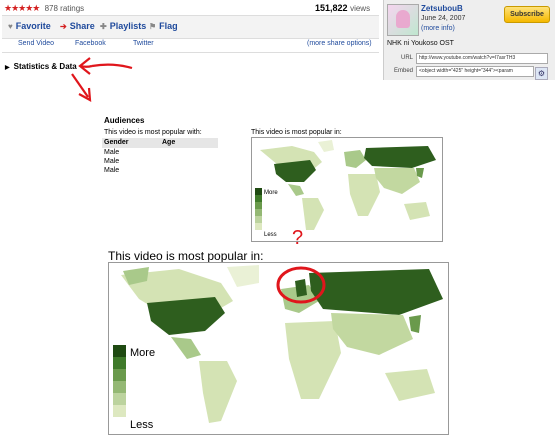 This screenshot has height=437, width=555. What do you see at coordinates (36, 43) in the screenshot?
I see `send-video-link: Send Video` at bounding box center [36, 43].